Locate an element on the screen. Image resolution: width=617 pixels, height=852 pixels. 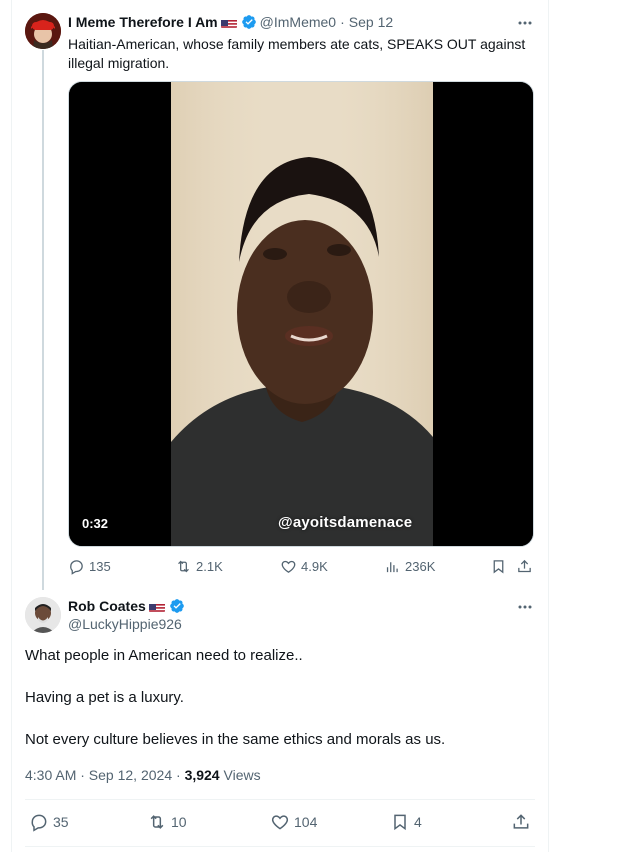
thread-connector-line is located at coordinates (43, 320).